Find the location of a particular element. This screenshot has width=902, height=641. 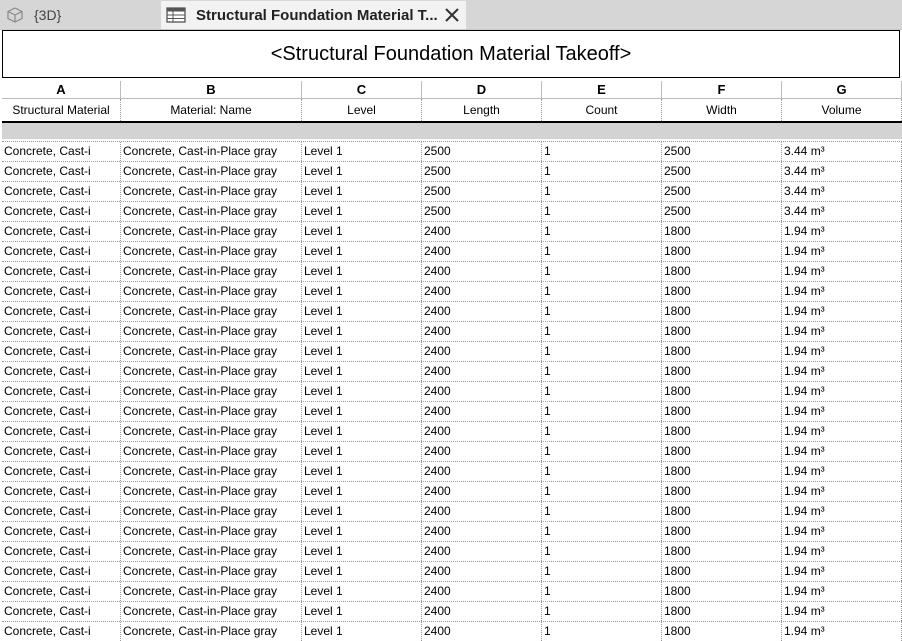

column-letter: E is located at coordinates (602, 90).